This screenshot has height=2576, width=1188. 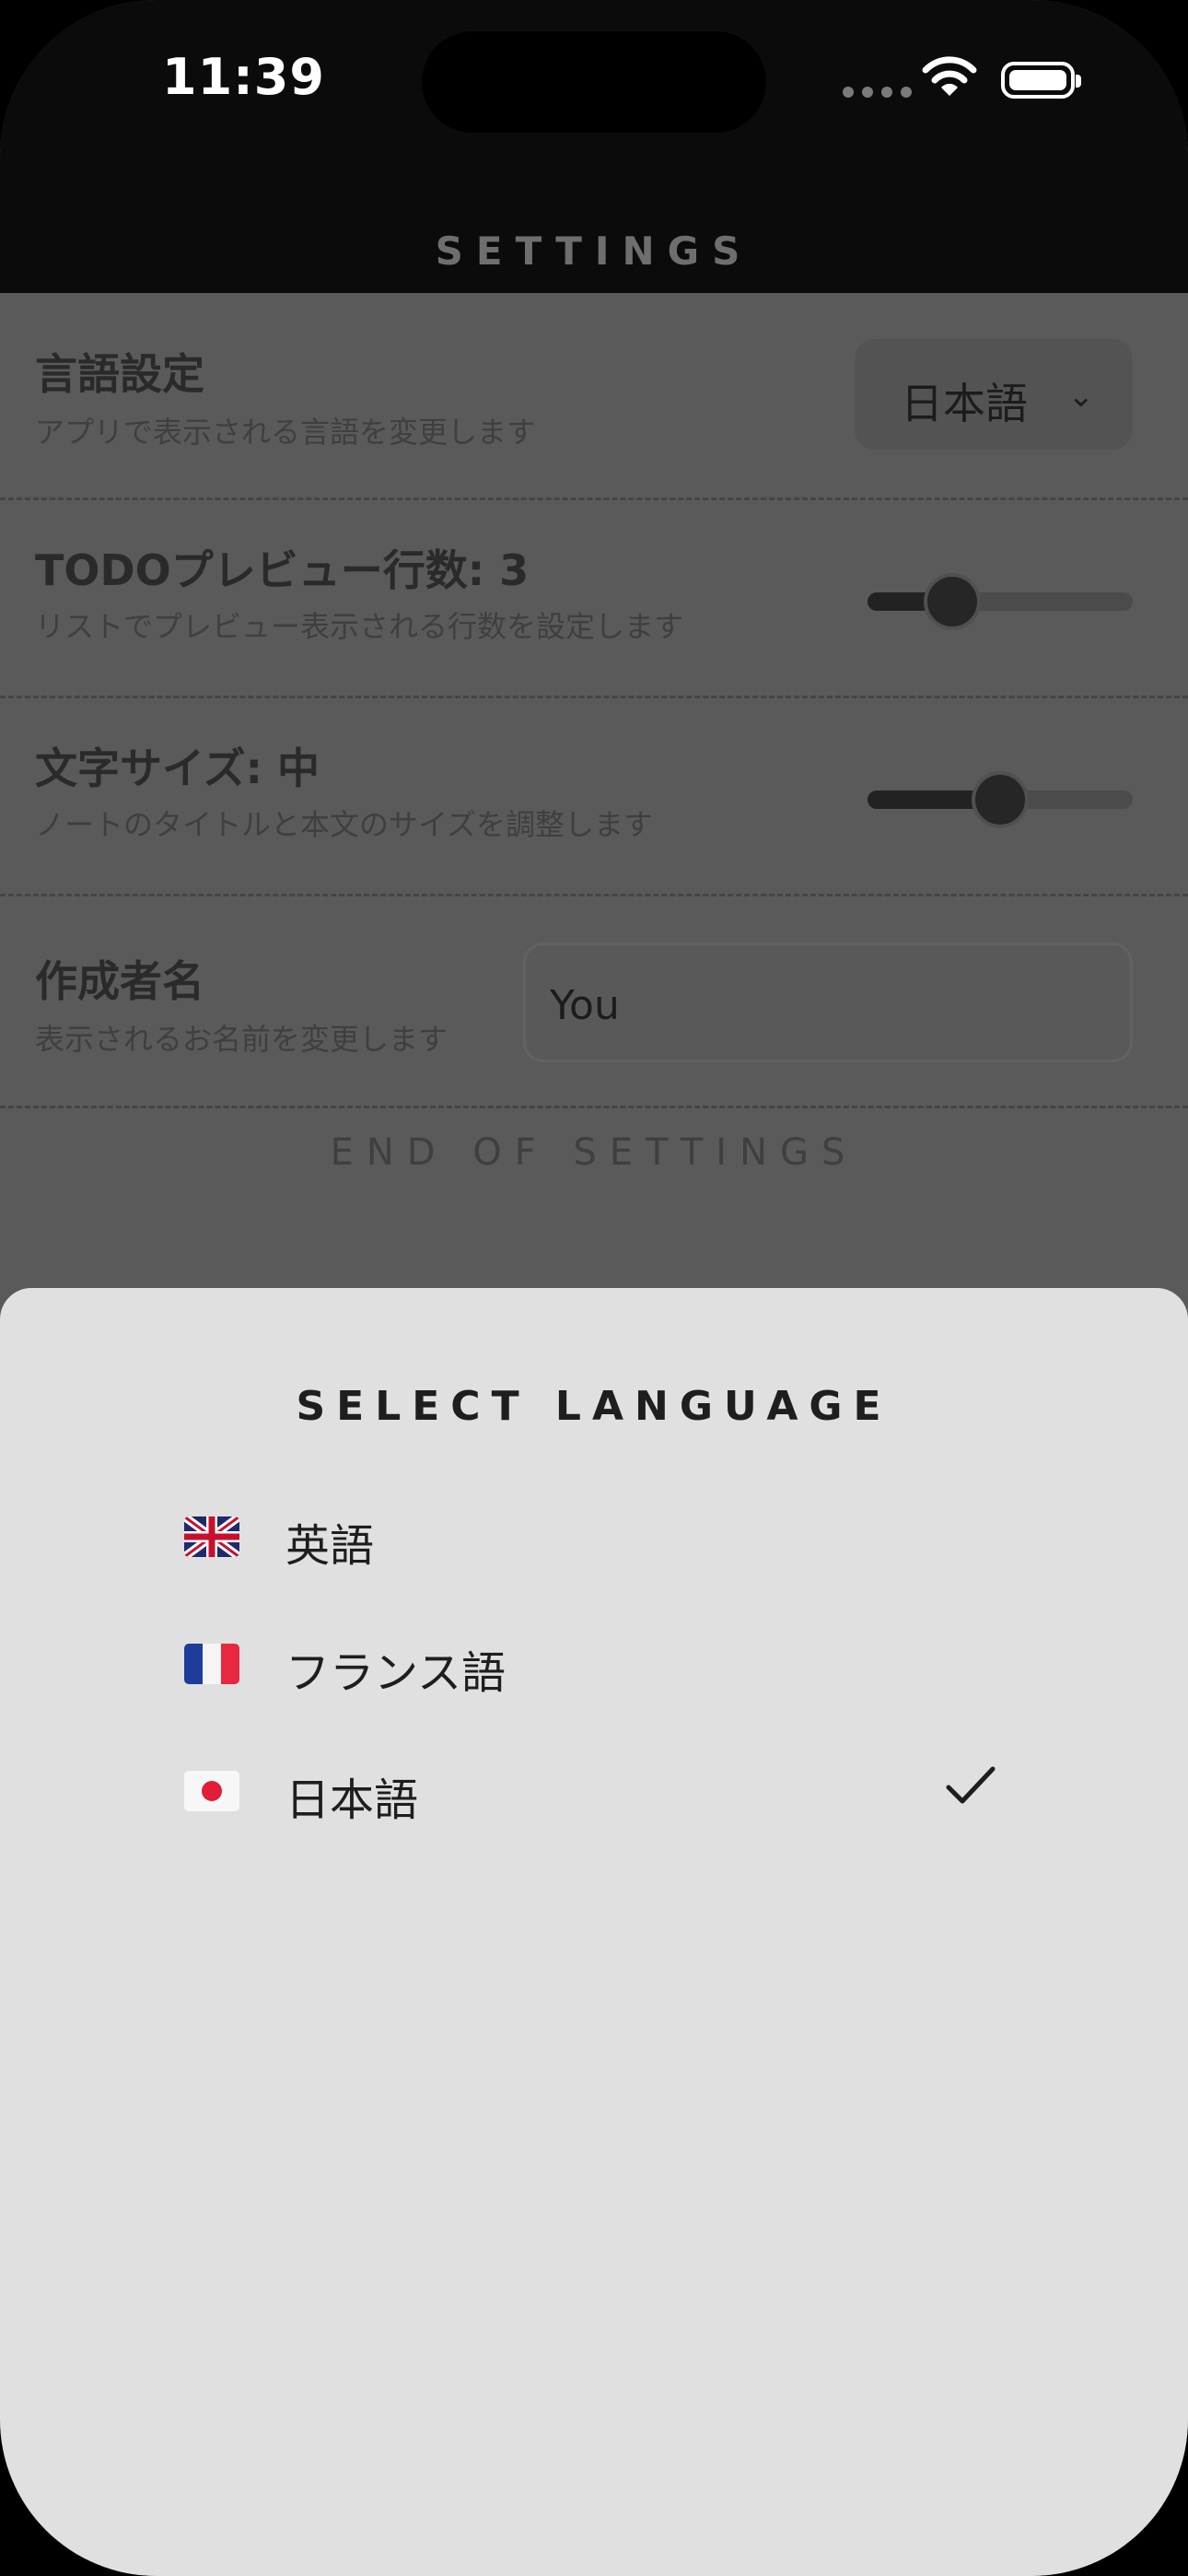 I want to click on language-option-french: フランス語, so click(x=594, y=1664).